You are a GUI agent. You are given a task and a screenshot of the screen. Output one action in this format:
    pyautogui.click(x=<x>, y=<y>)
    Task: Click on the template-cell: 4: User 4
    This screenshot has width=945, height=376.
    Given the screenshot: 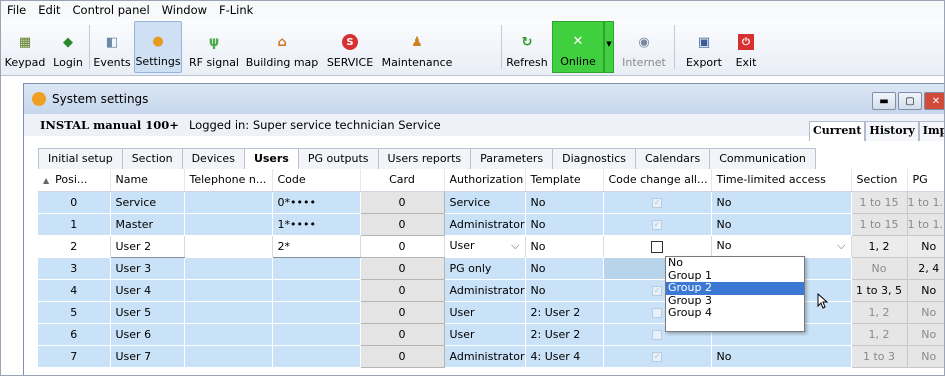 What is the action you would take?
    pyautogui.click(x=564, y=356)
    